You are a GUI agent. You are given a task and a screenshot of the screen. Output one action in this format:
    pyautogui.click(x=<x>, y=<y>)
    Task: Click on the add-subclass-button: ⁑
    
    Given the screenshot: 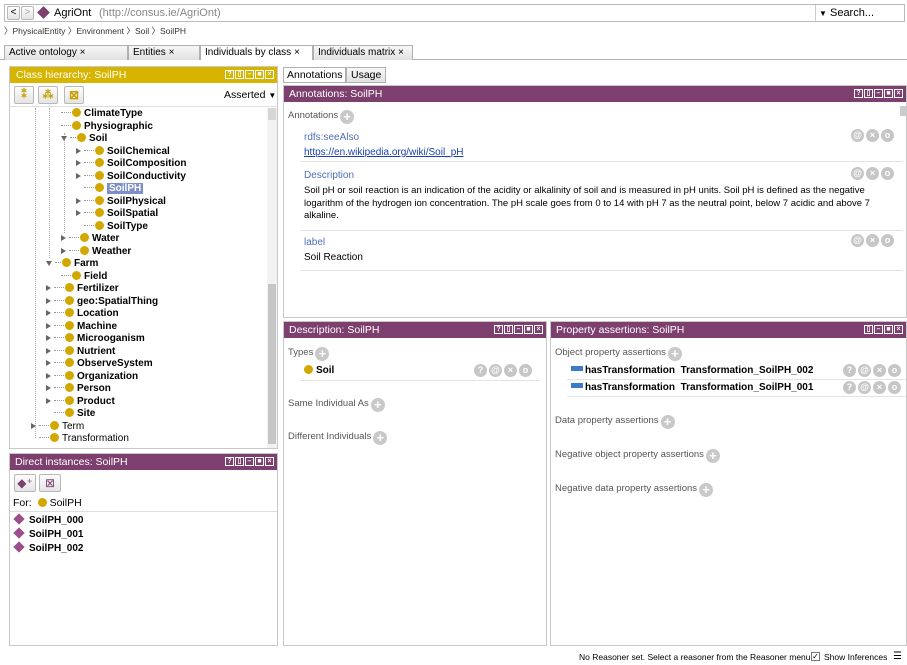 What is the action you would take?
    pyautogui.click(x=24, y=95)
    